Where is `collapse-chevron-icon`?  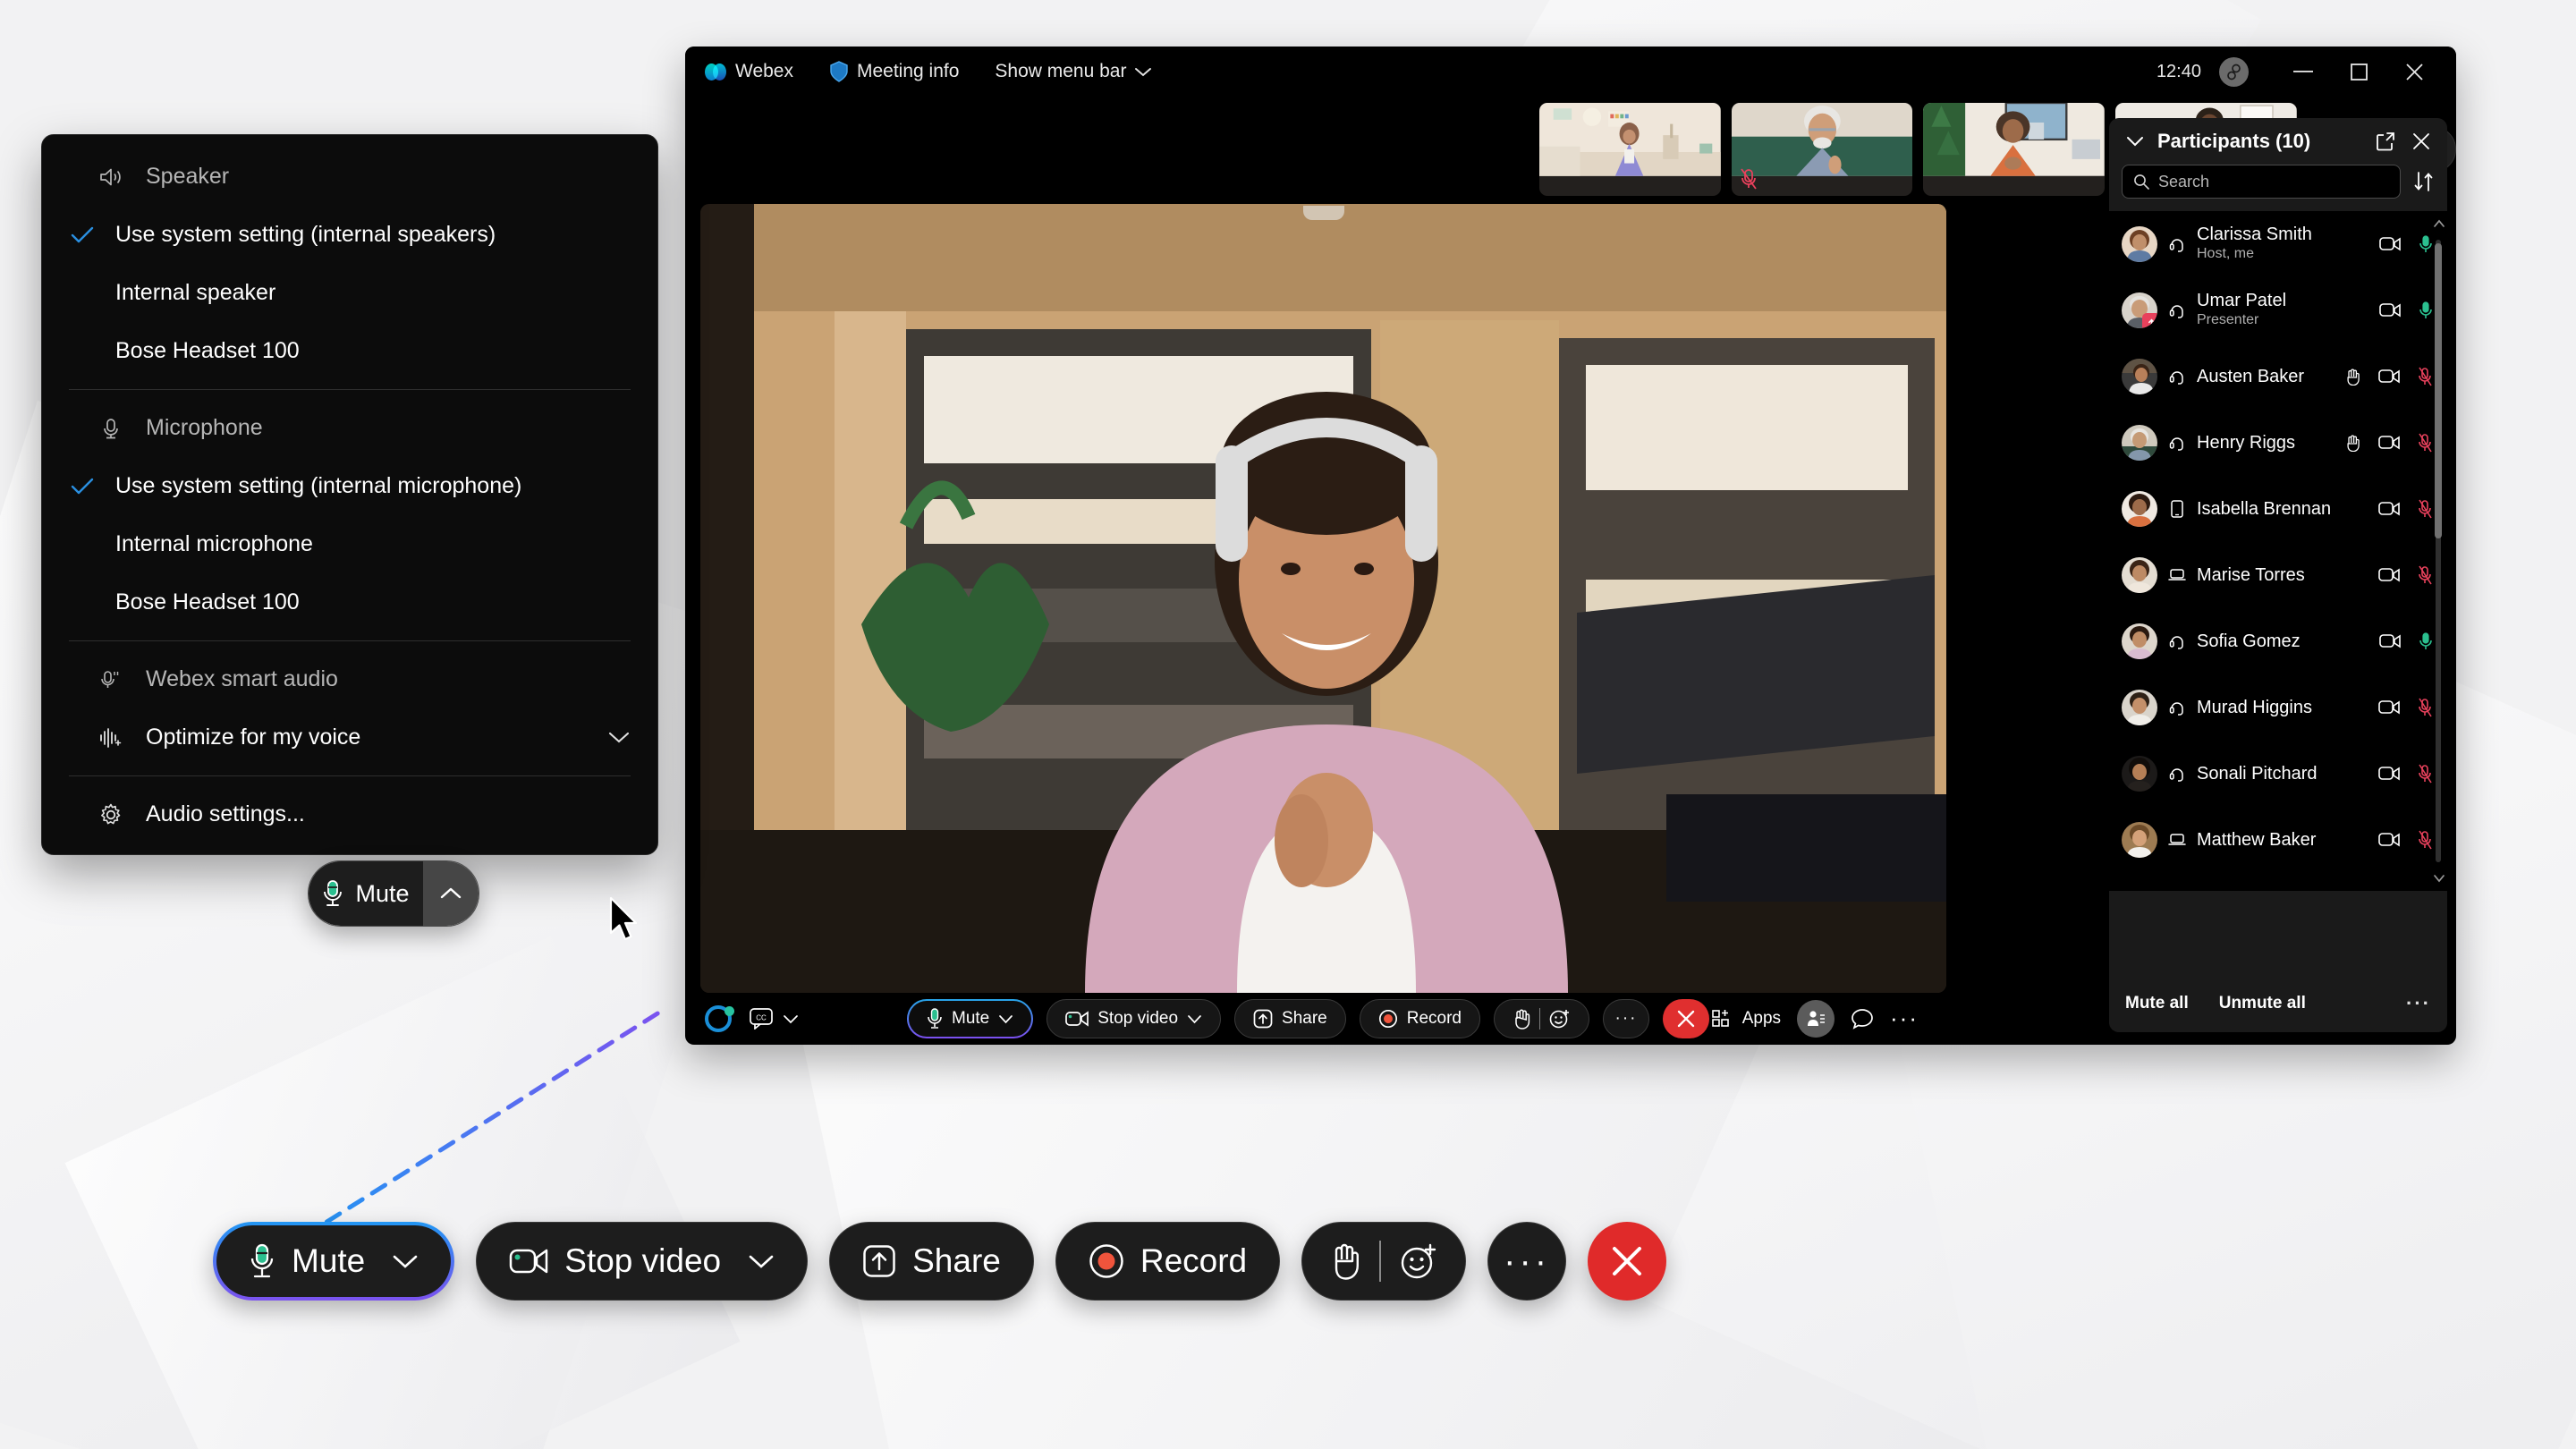
collapse-chevron-icon is located at coordinates (2135, 141).